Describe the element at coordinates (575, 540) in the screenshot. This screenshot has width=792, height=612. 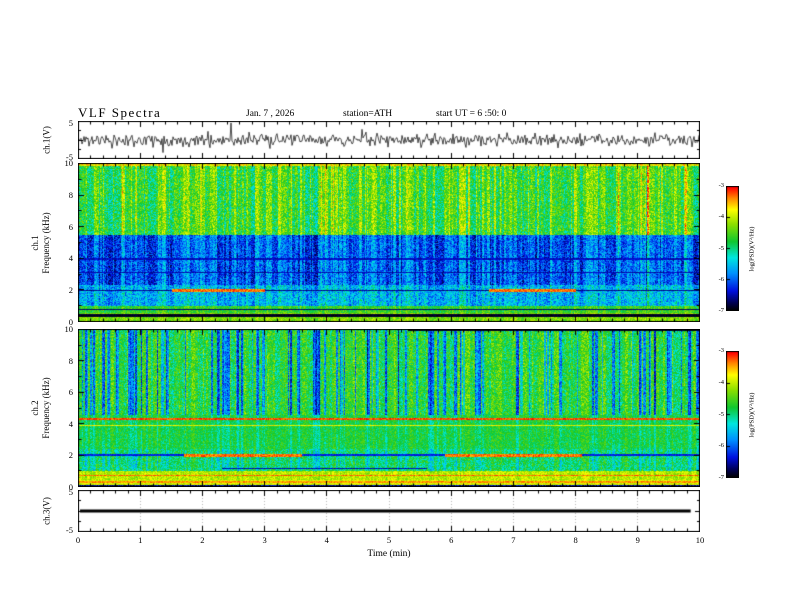
I see `x-tick-label: 8` at that location.